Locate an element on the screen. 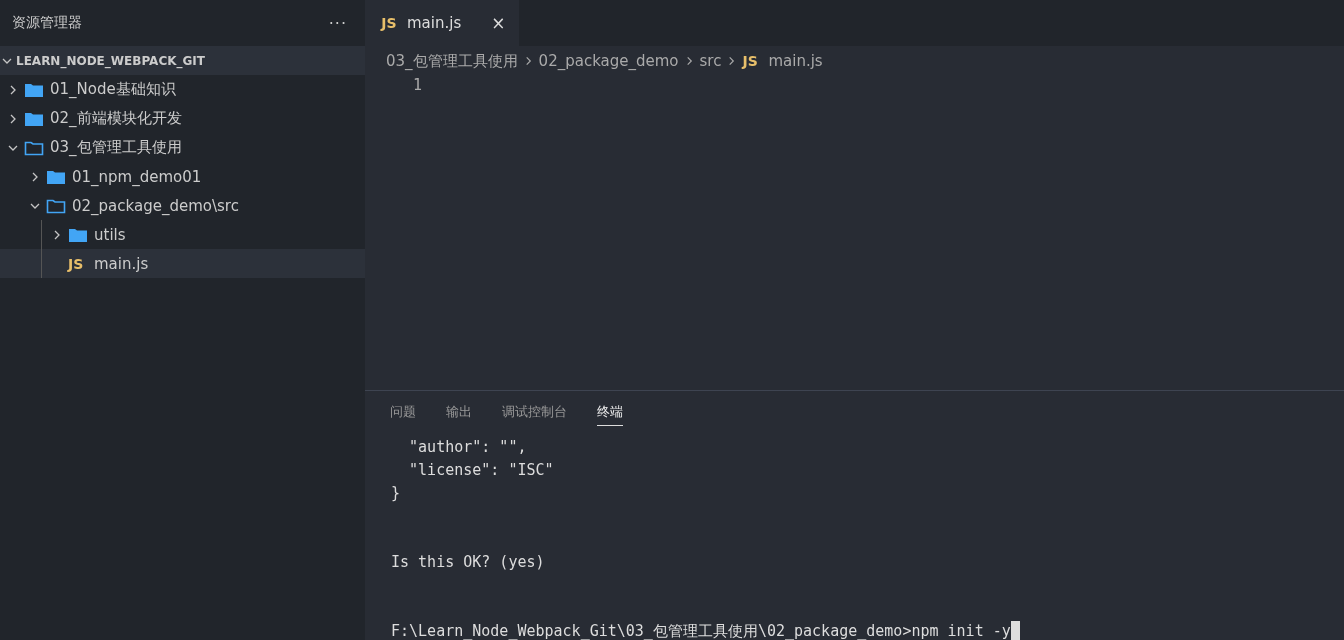 This screenshot has width=1344, height=640. line-number: 1 is located at coordinates (418, 85).